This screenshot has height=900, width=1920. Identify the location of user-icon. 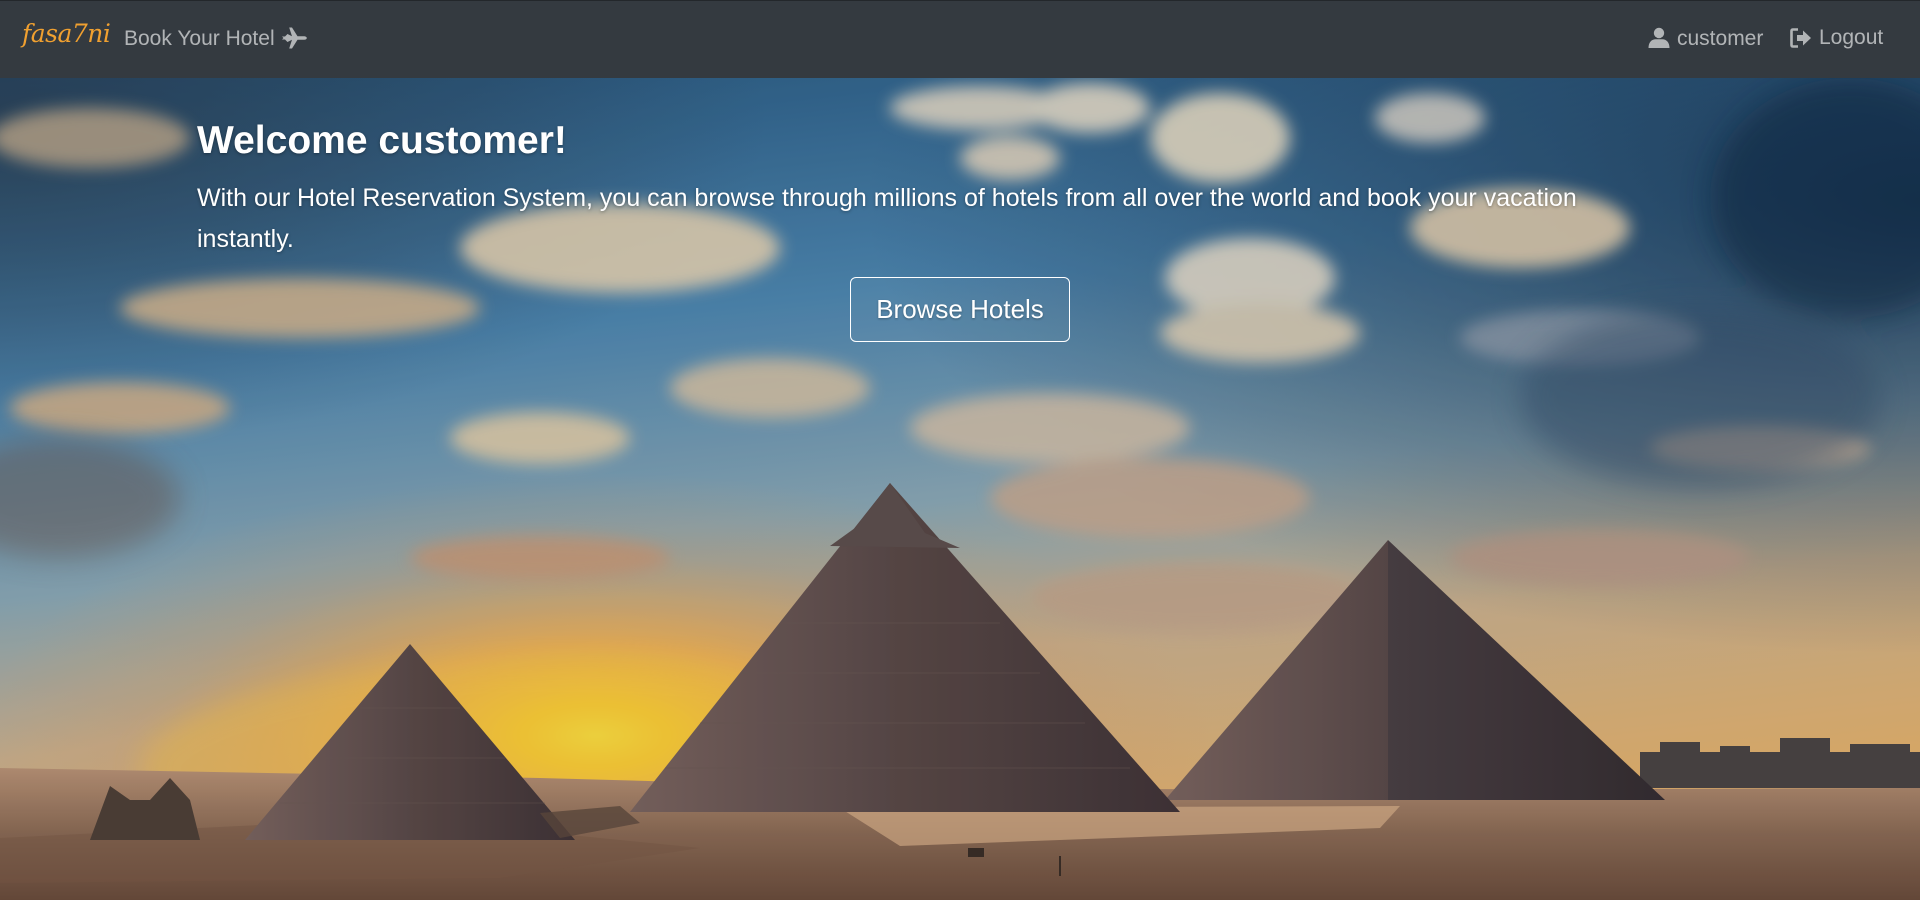
(1659, 38).